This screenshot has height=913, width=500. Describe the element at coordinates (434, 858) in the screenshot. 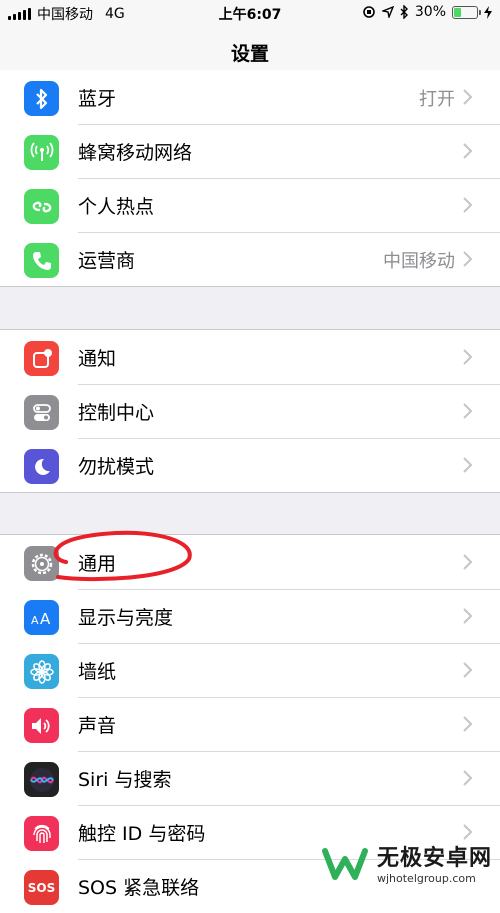

I see `watermark-title: 无极安卓网` at that location.